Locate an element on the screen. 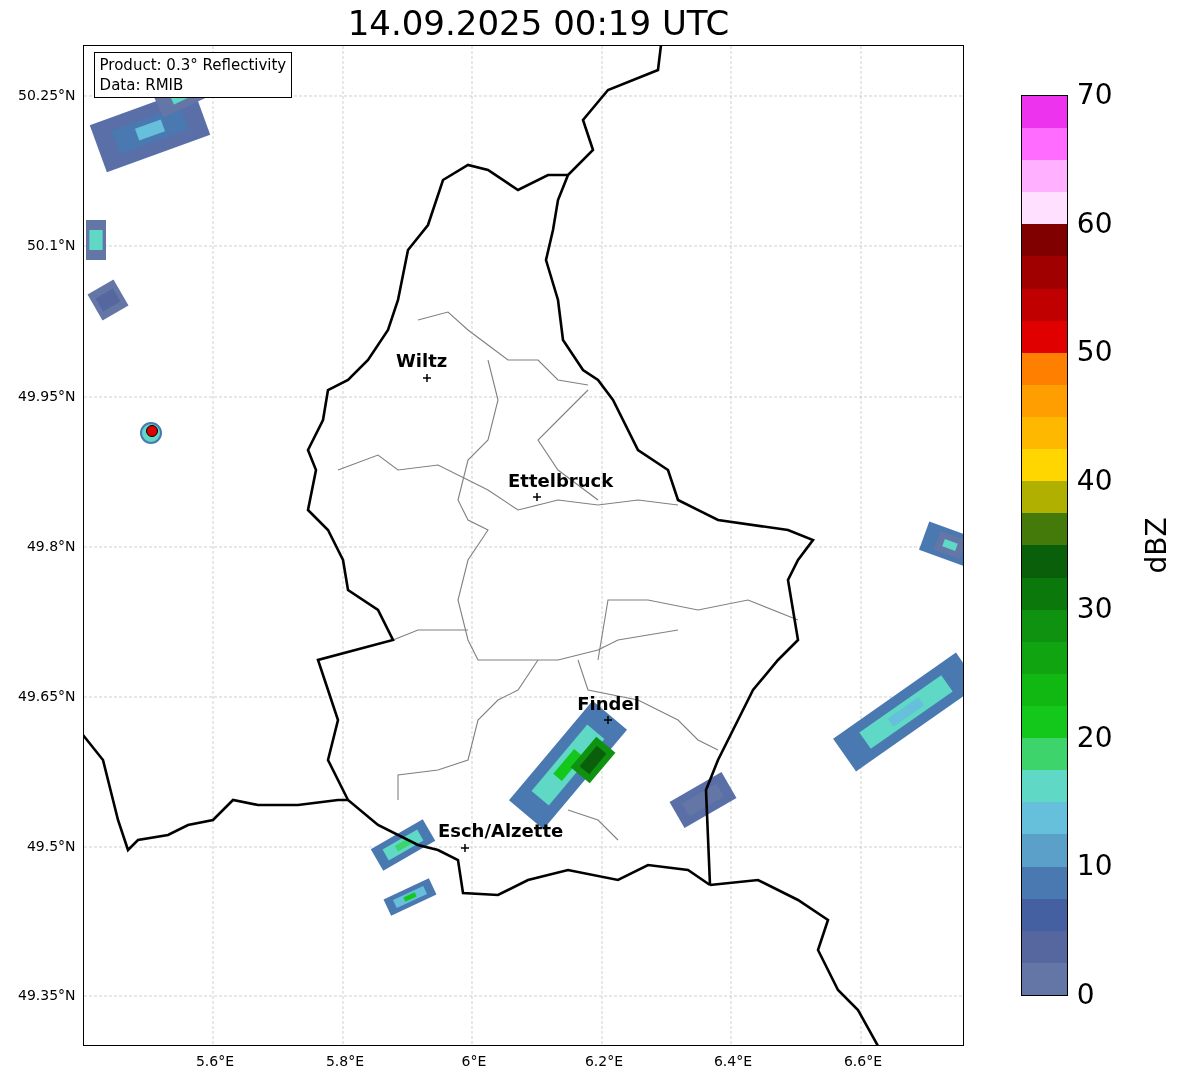 The image size is (1184, 1081). latitude-label: 49.65°N is located at coordinates (47, 696).